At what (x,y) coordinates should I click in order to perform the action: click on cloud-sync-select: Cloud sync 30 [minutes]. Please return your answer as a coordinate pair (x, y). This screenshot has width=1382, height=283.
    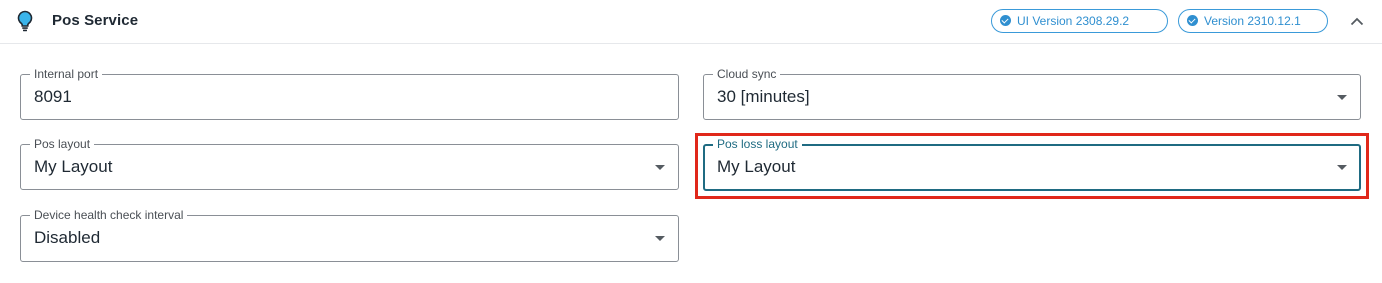
    Looking at the image, I should click on (1032, 93).